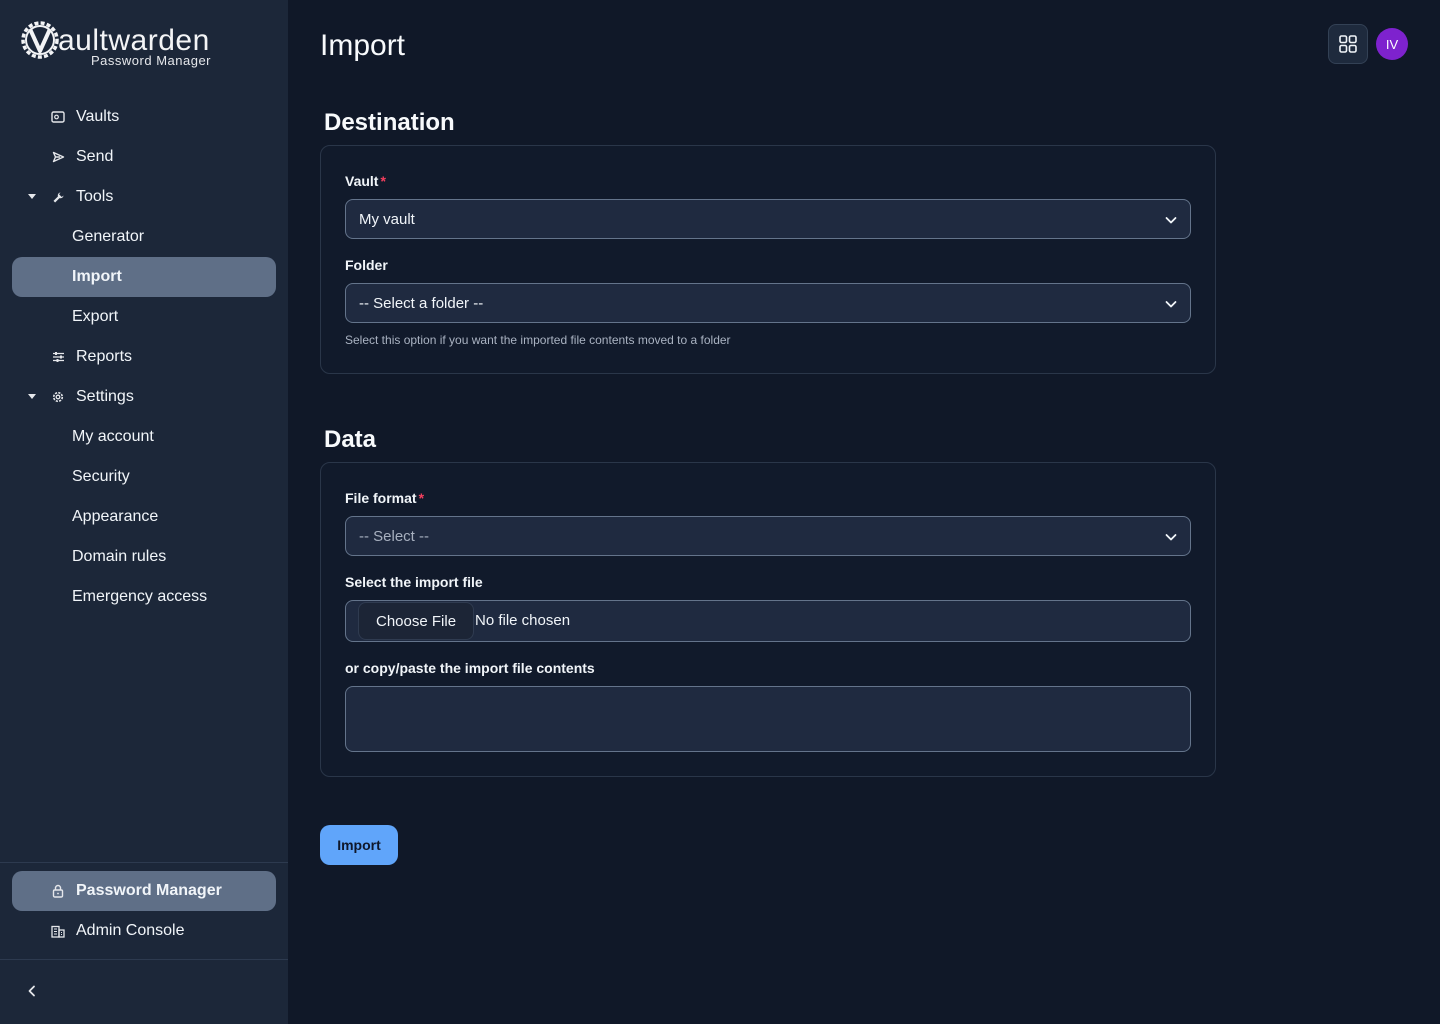  What do you see at coordinates (359, 845) in the screenshot?
I see `import-button: Import` at bounding box center [359, 845].